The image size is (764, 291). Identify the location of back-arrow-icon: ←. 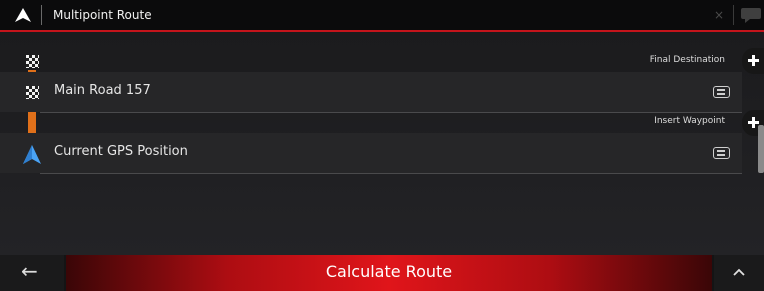
(29, 271).